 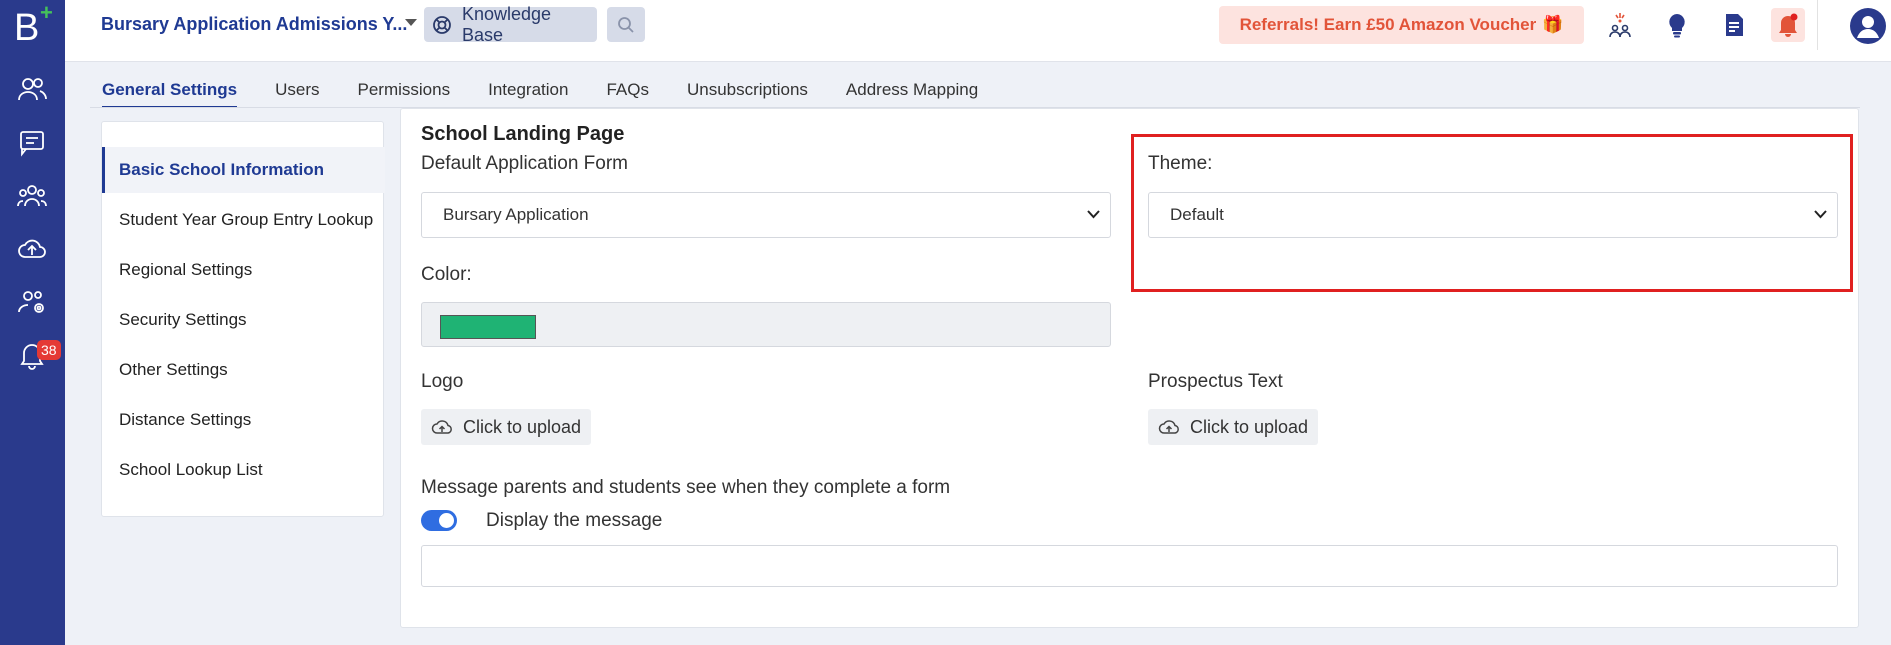 I want to click on tab-general-settings: General Settings, so click(x=170, y=94).